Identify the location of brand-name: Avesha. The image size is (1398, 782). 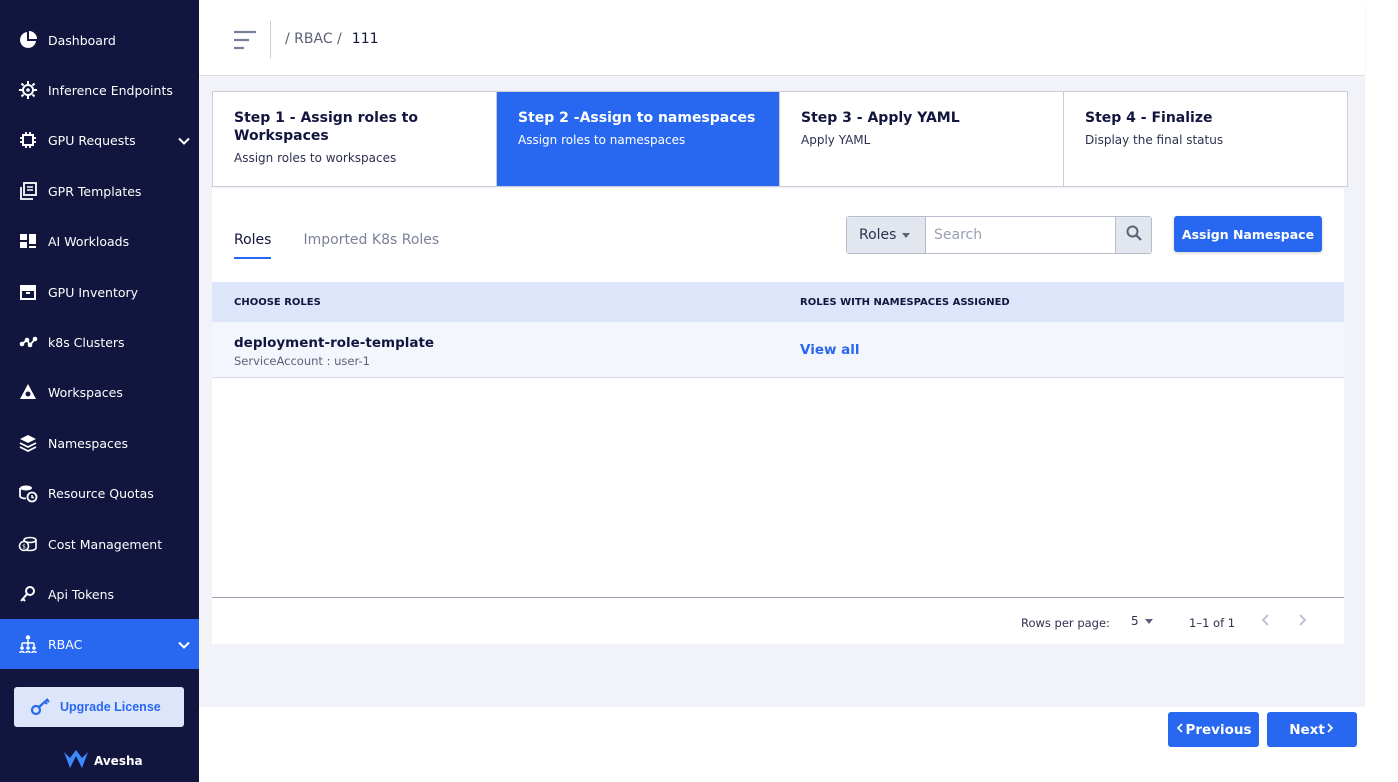
(118, 761).